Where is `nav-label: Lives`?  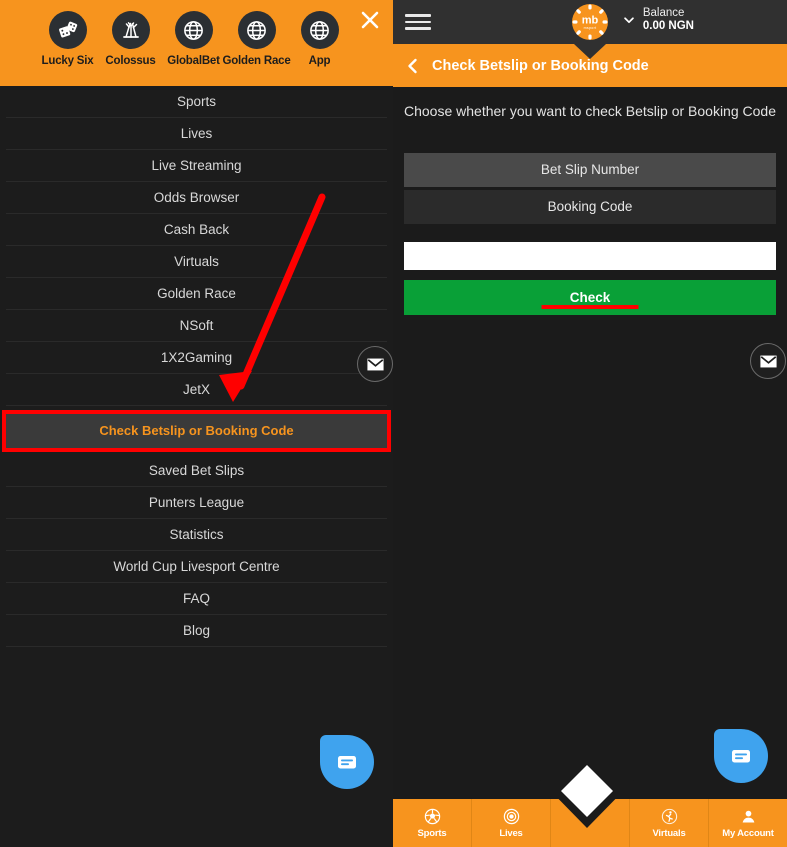 nav-label: Lives is located at coordinates (511, 833).